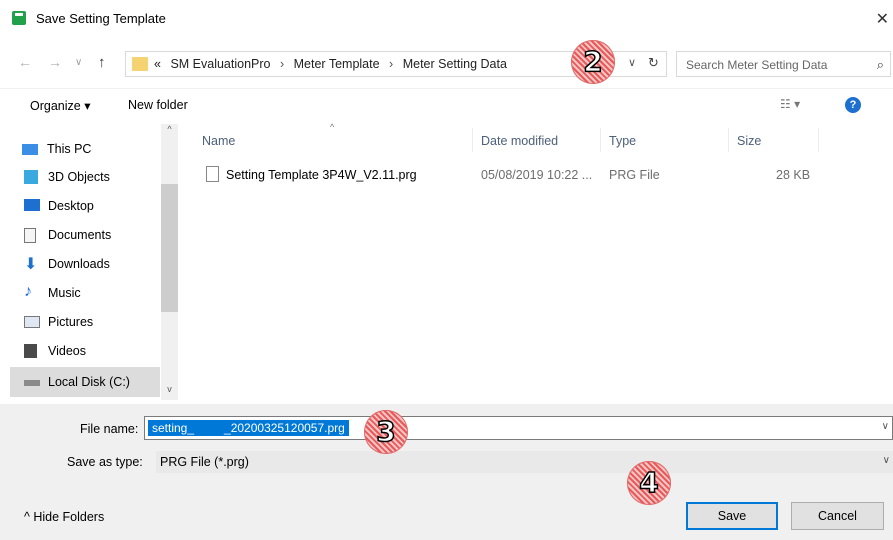  I want to click on sidebar-scrollbar, so click(169, 262).